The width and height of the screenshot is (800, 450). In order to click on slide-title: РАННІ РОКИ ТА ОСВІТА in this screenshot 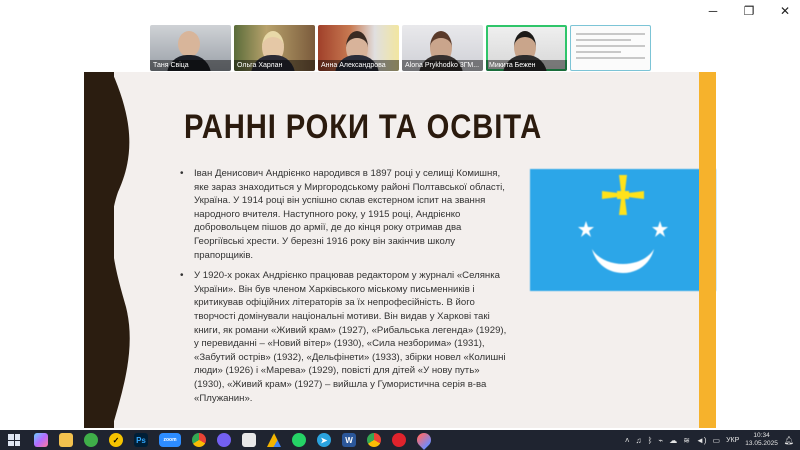, I will do `click(363, 127)`.